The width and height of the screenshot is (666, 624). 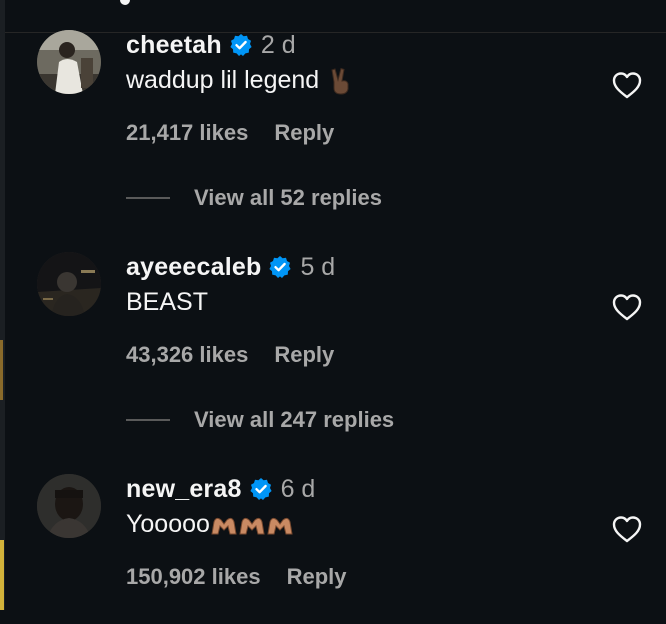 I want to click on username: new_era8, so click(x=184, y=489).